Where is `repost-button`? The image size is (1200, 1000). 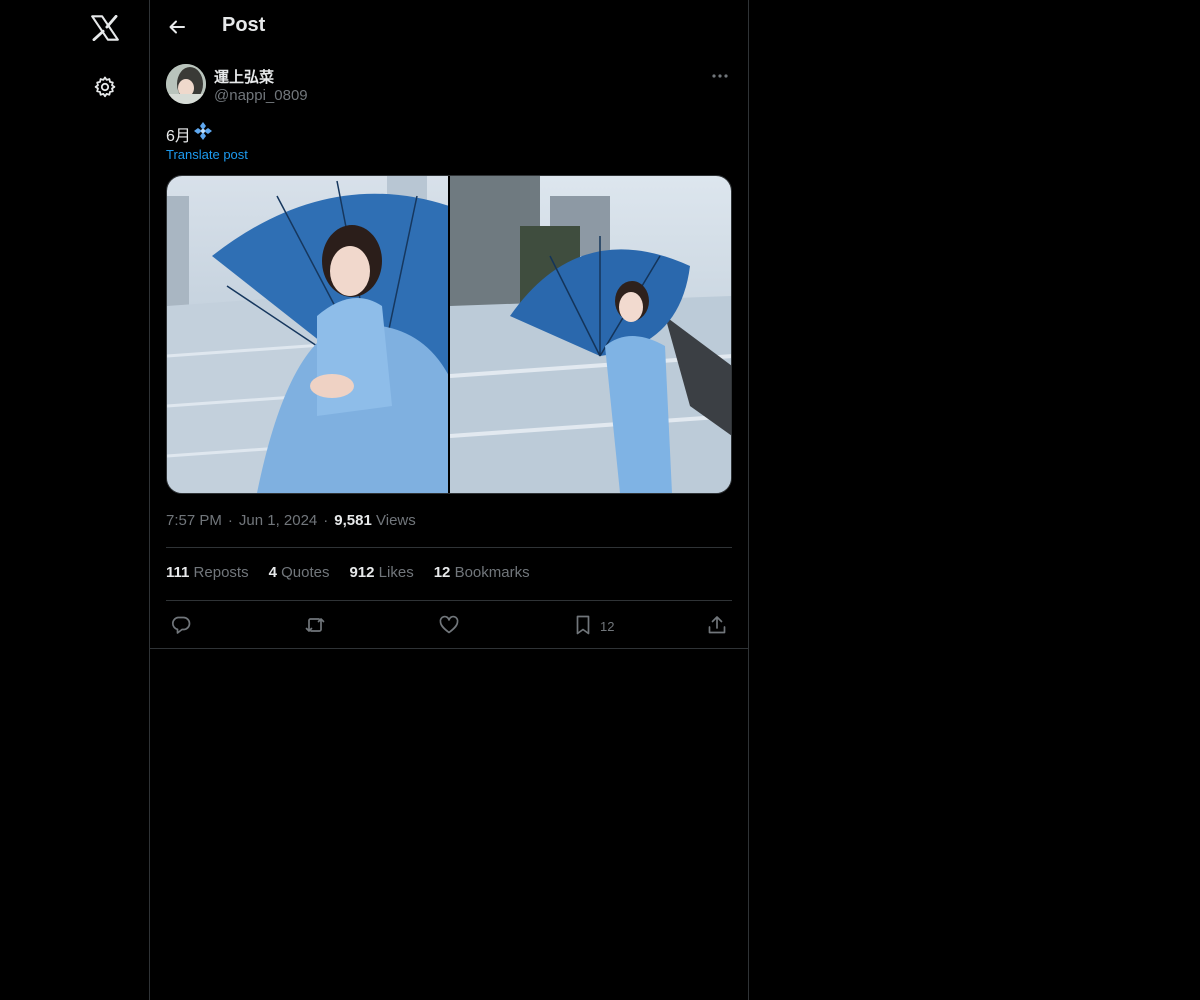 repost-button is located at coordinates (315, 626).